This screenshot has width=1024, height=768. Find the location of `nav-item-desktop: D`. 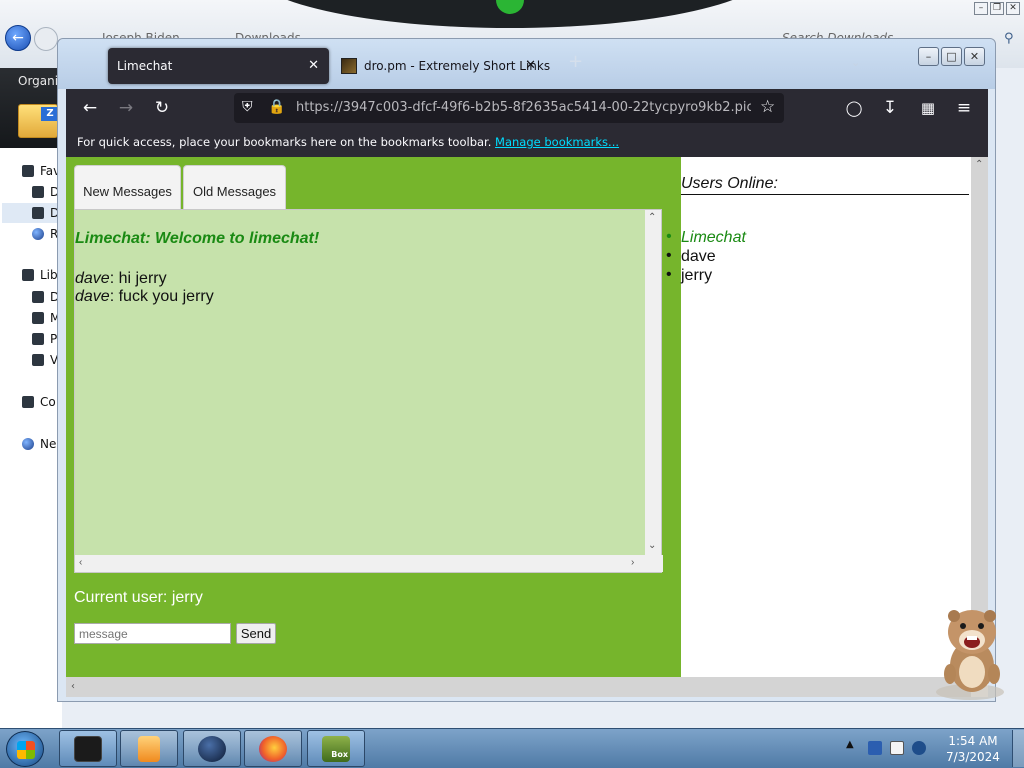

nav-item-desktop: D is located at coordinates (45, 192).